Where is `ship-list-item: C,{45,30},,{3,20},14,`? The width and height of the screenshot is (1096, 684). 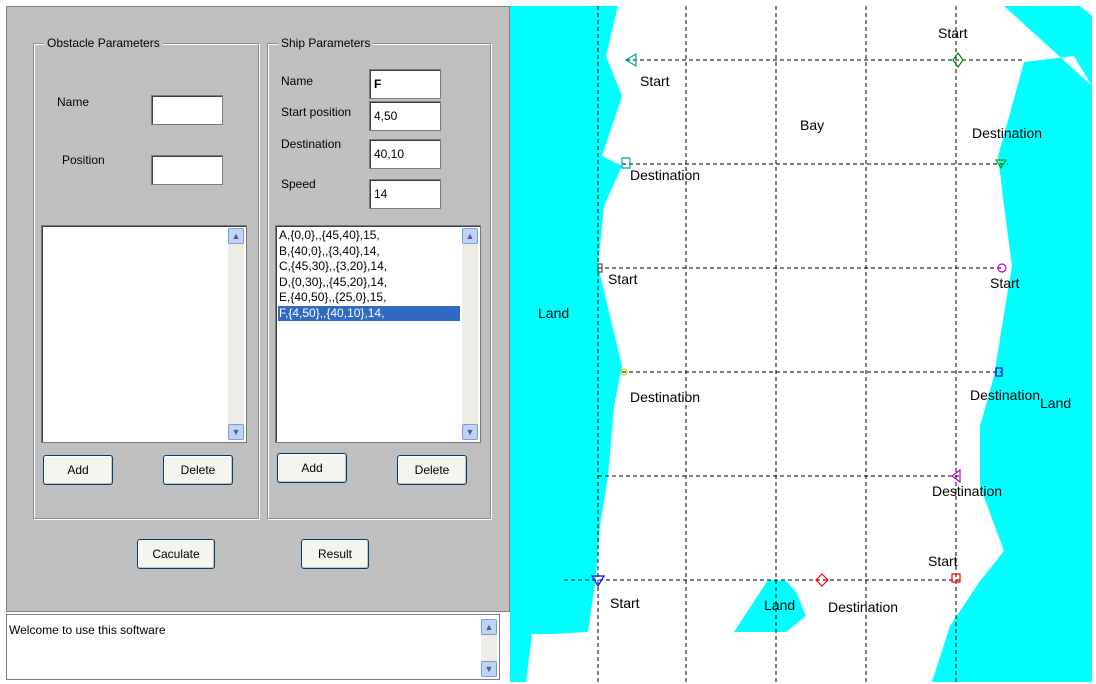
ship-list-item: C,{45,30},,{3,20},14, is located at coordinates (369, 267).